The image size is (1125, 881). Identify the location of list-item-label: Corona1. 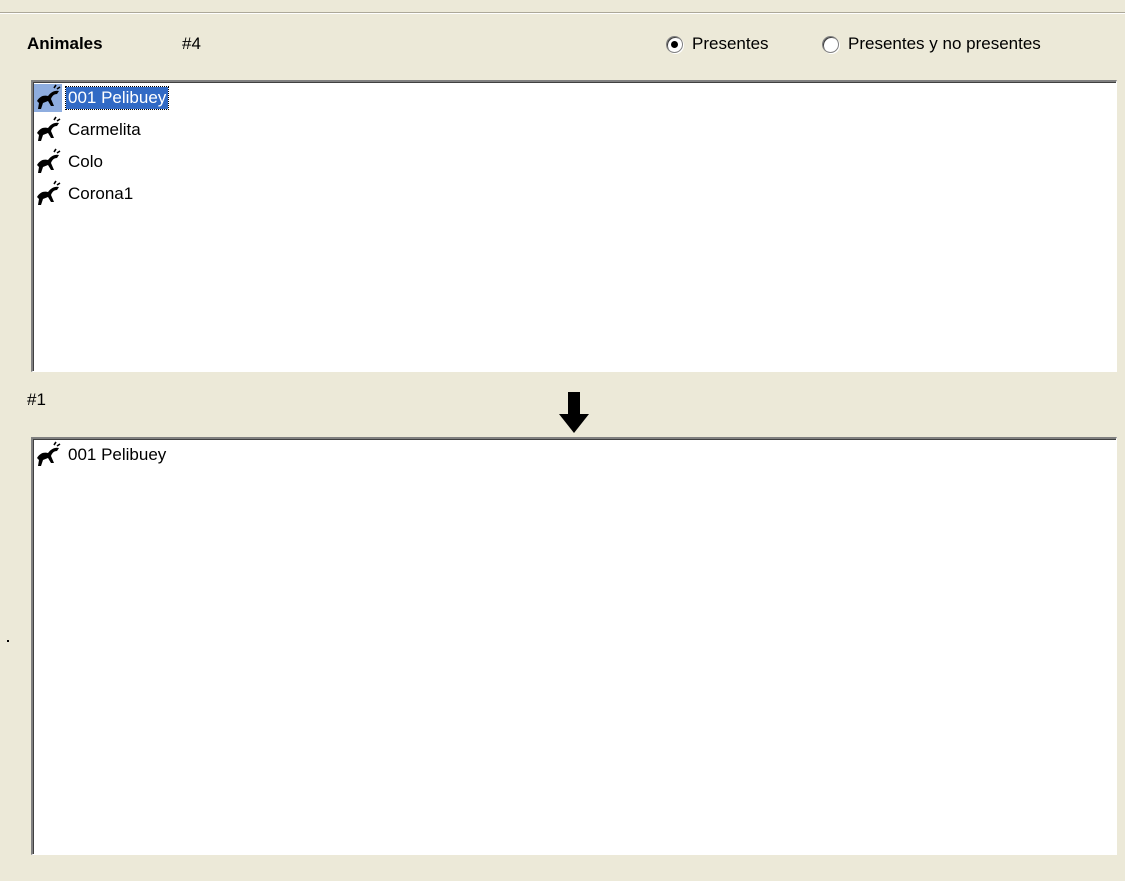
(101, 193).